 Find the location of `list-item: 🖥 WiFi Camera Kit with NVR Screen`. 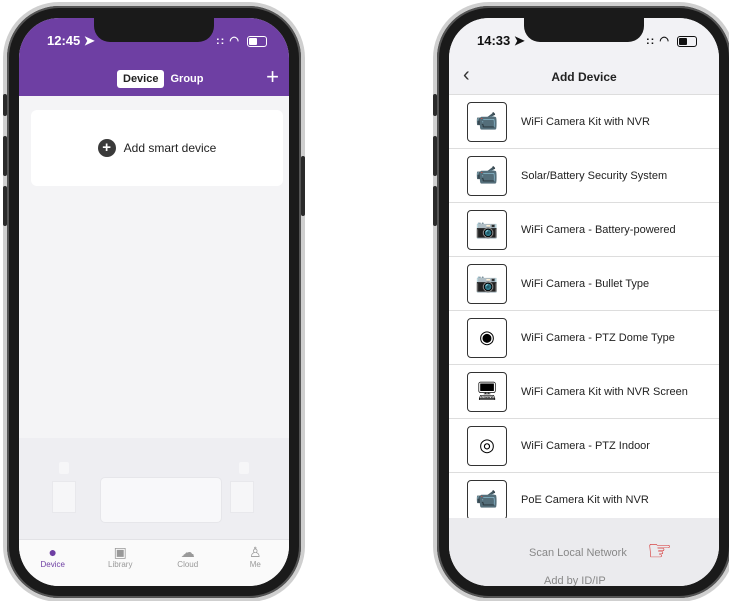

list-item: 🖥 WiFi Camera Kit with NVR Screen is located at coordinates (584, 392).